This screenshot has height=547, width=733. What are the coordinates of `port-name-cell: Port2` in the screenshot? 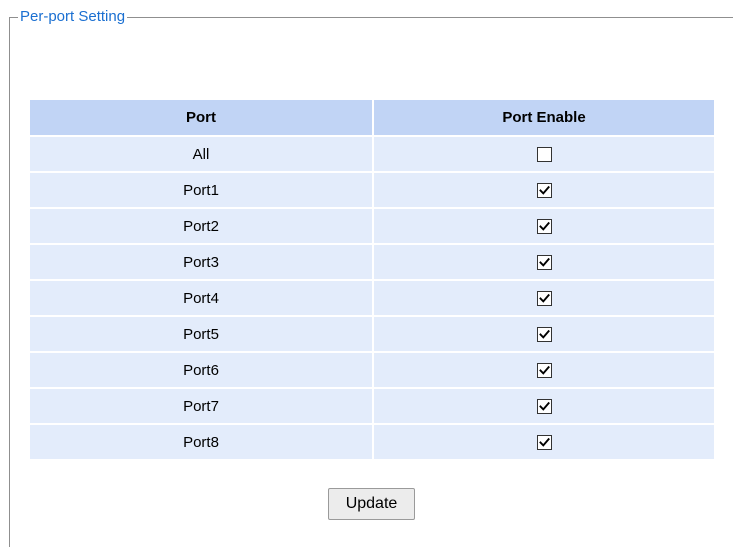 It's located at (202, 227).